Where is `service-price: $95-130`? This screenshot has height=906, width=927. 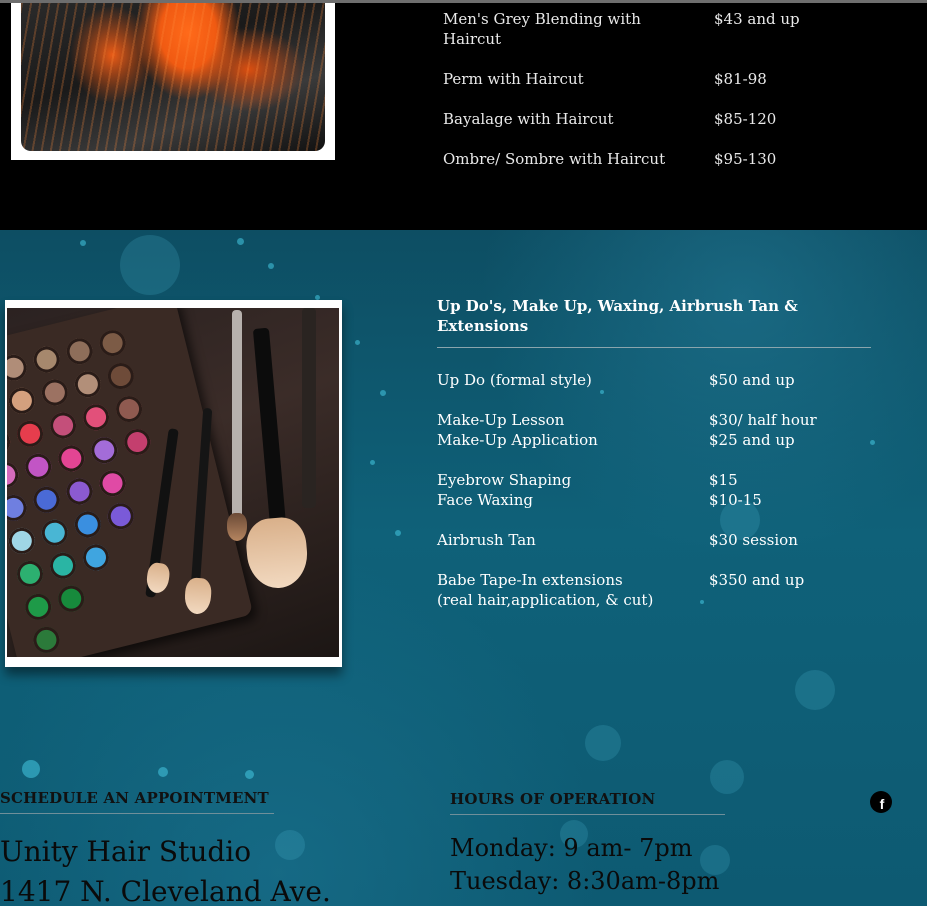
service-price: $95-130 is located at coordinates (745, 159).